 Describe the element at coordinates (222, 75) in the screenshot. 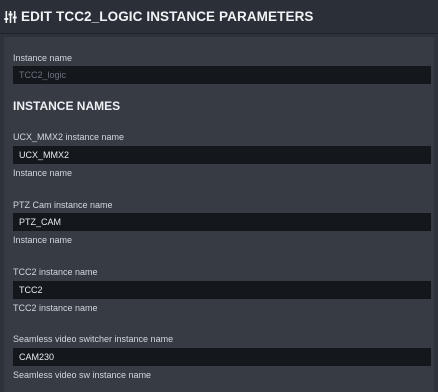

I see `instance-name-input: TCC2_logic` at that location.